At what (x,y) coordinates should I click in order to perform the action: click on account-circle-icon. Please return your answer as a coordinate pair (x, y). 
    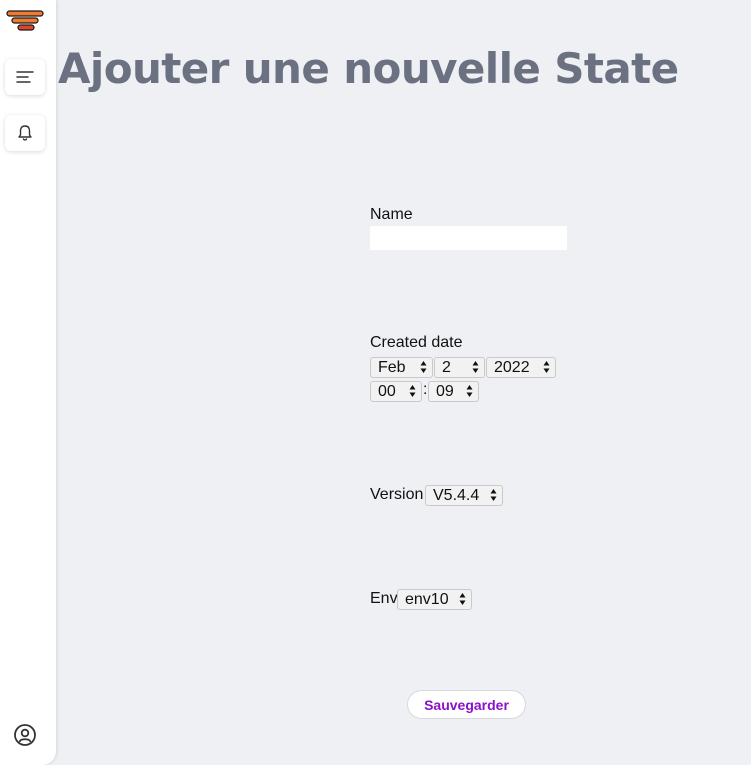
    Looking at the image, I should click on (25, 735).